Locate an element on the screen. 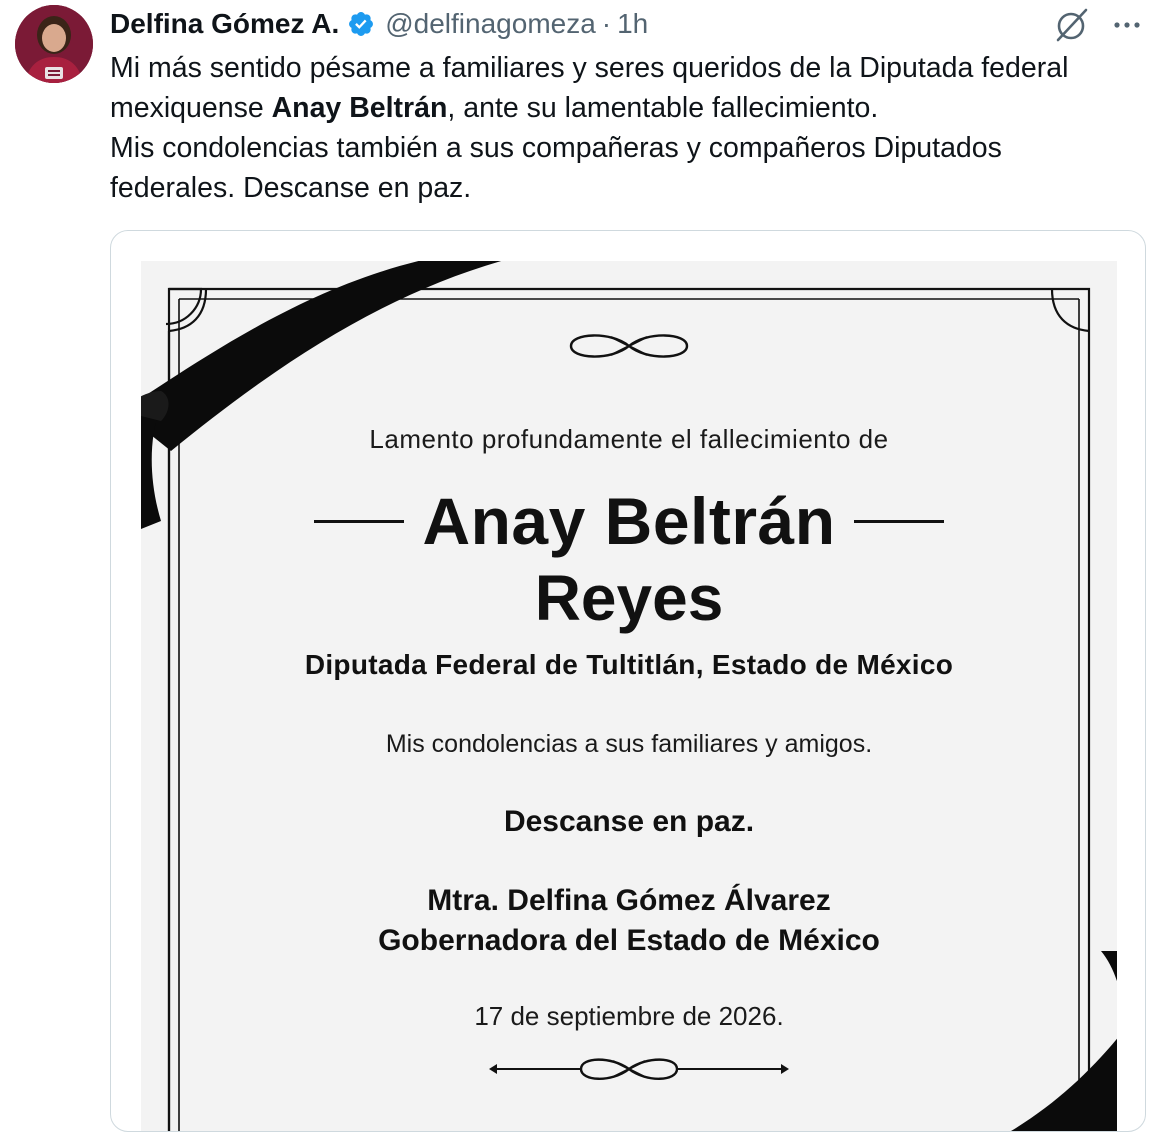  tweet-text-fragment: mexiquense is located at coordinates (191, 108).